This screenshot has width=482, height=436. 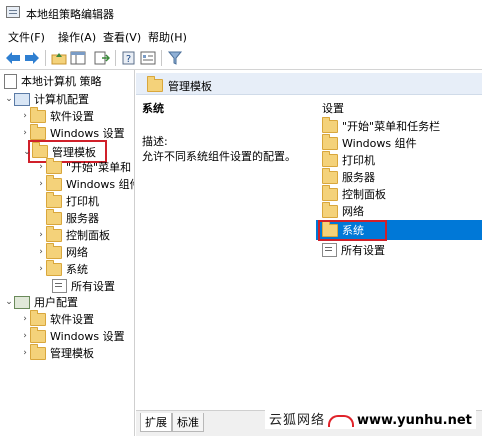 I want to click on list-item-all-settings: 所有设置, so click(x=353, y=250).